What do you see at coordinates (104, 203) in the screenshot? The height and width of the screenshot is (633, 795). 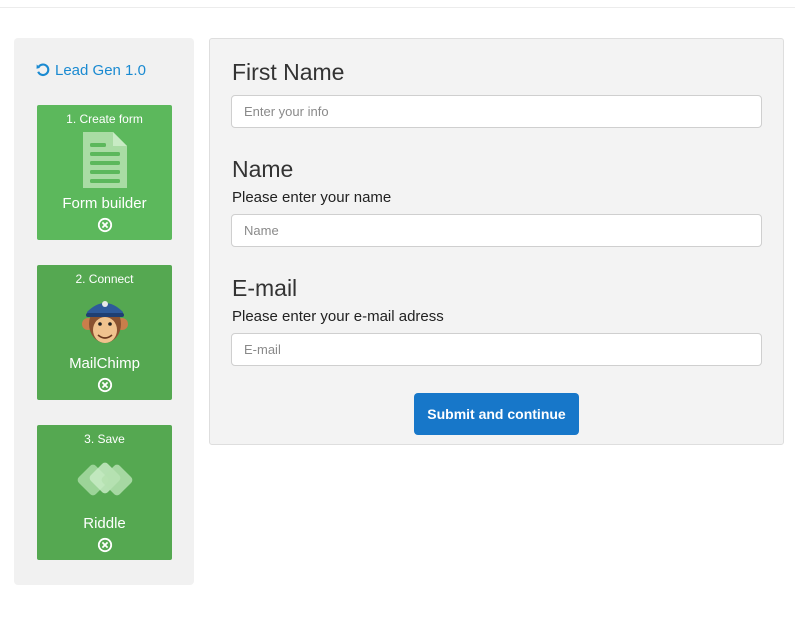 I see `step-name: Form builder` at bounding box center [104, 203].